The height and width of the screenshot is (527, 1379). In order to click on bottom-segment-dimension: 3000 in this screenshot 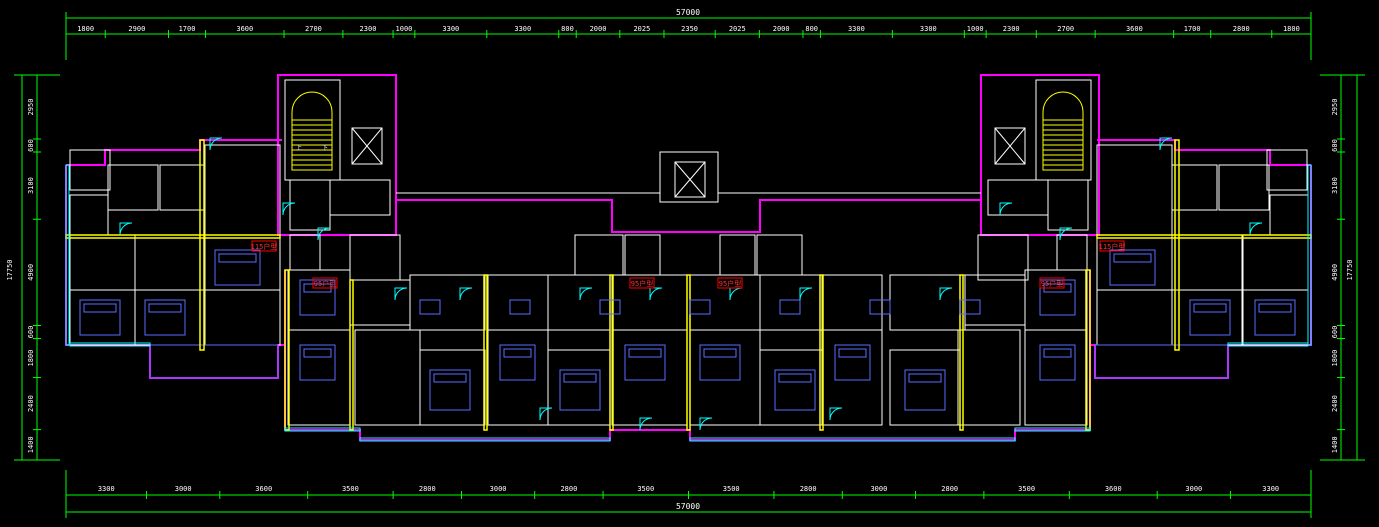, I will do `click(183, 489)`.